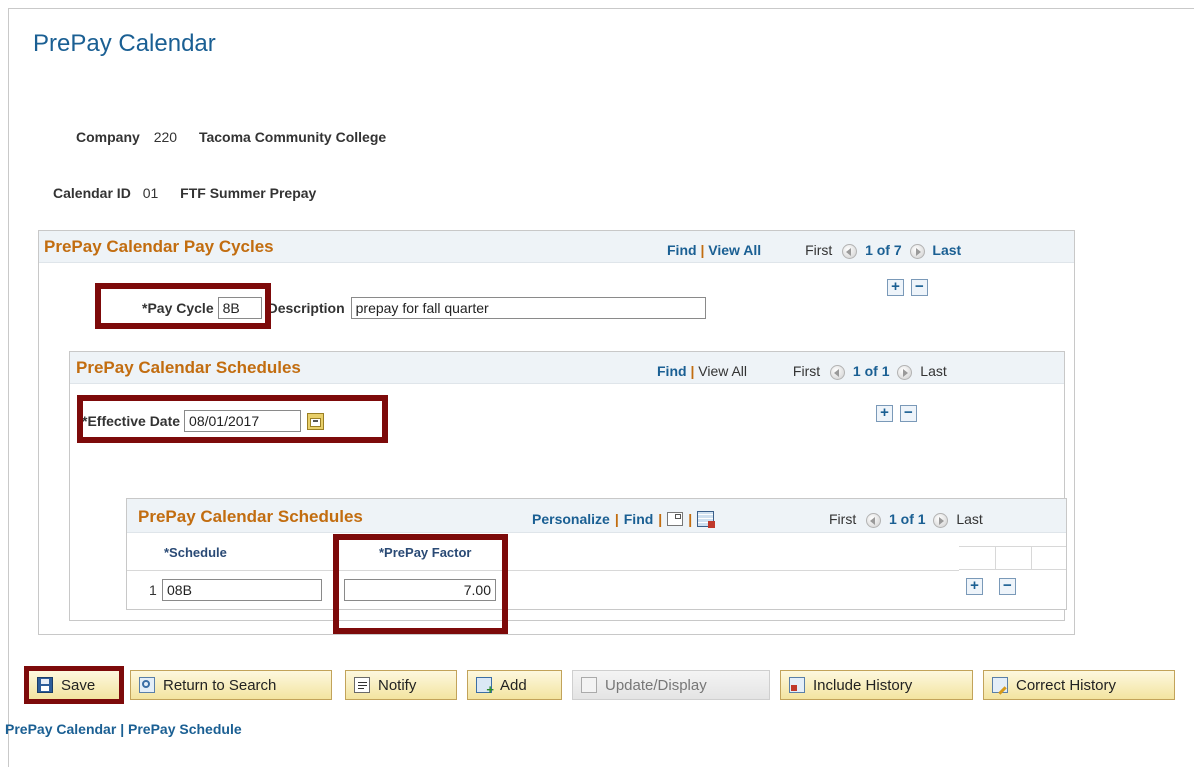 The width and height of the screenshot is (1194, 767). What do you see at coordinates (188, 367) in the screenshot?
I see `schedules-outer-title: PrePay Calendar Schedules` at bounding box center [188, 367].